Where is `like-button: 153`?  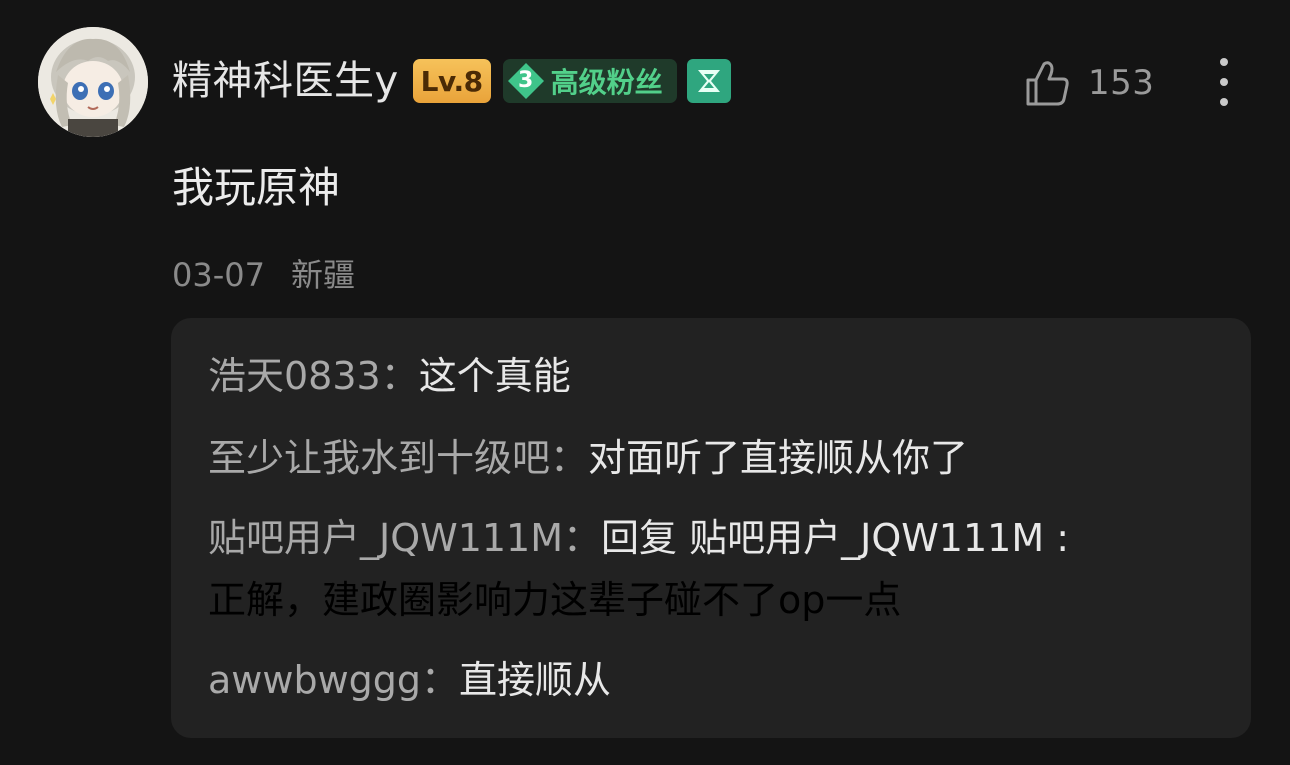 like-button: 153 is located at coordinates (1088, 83).